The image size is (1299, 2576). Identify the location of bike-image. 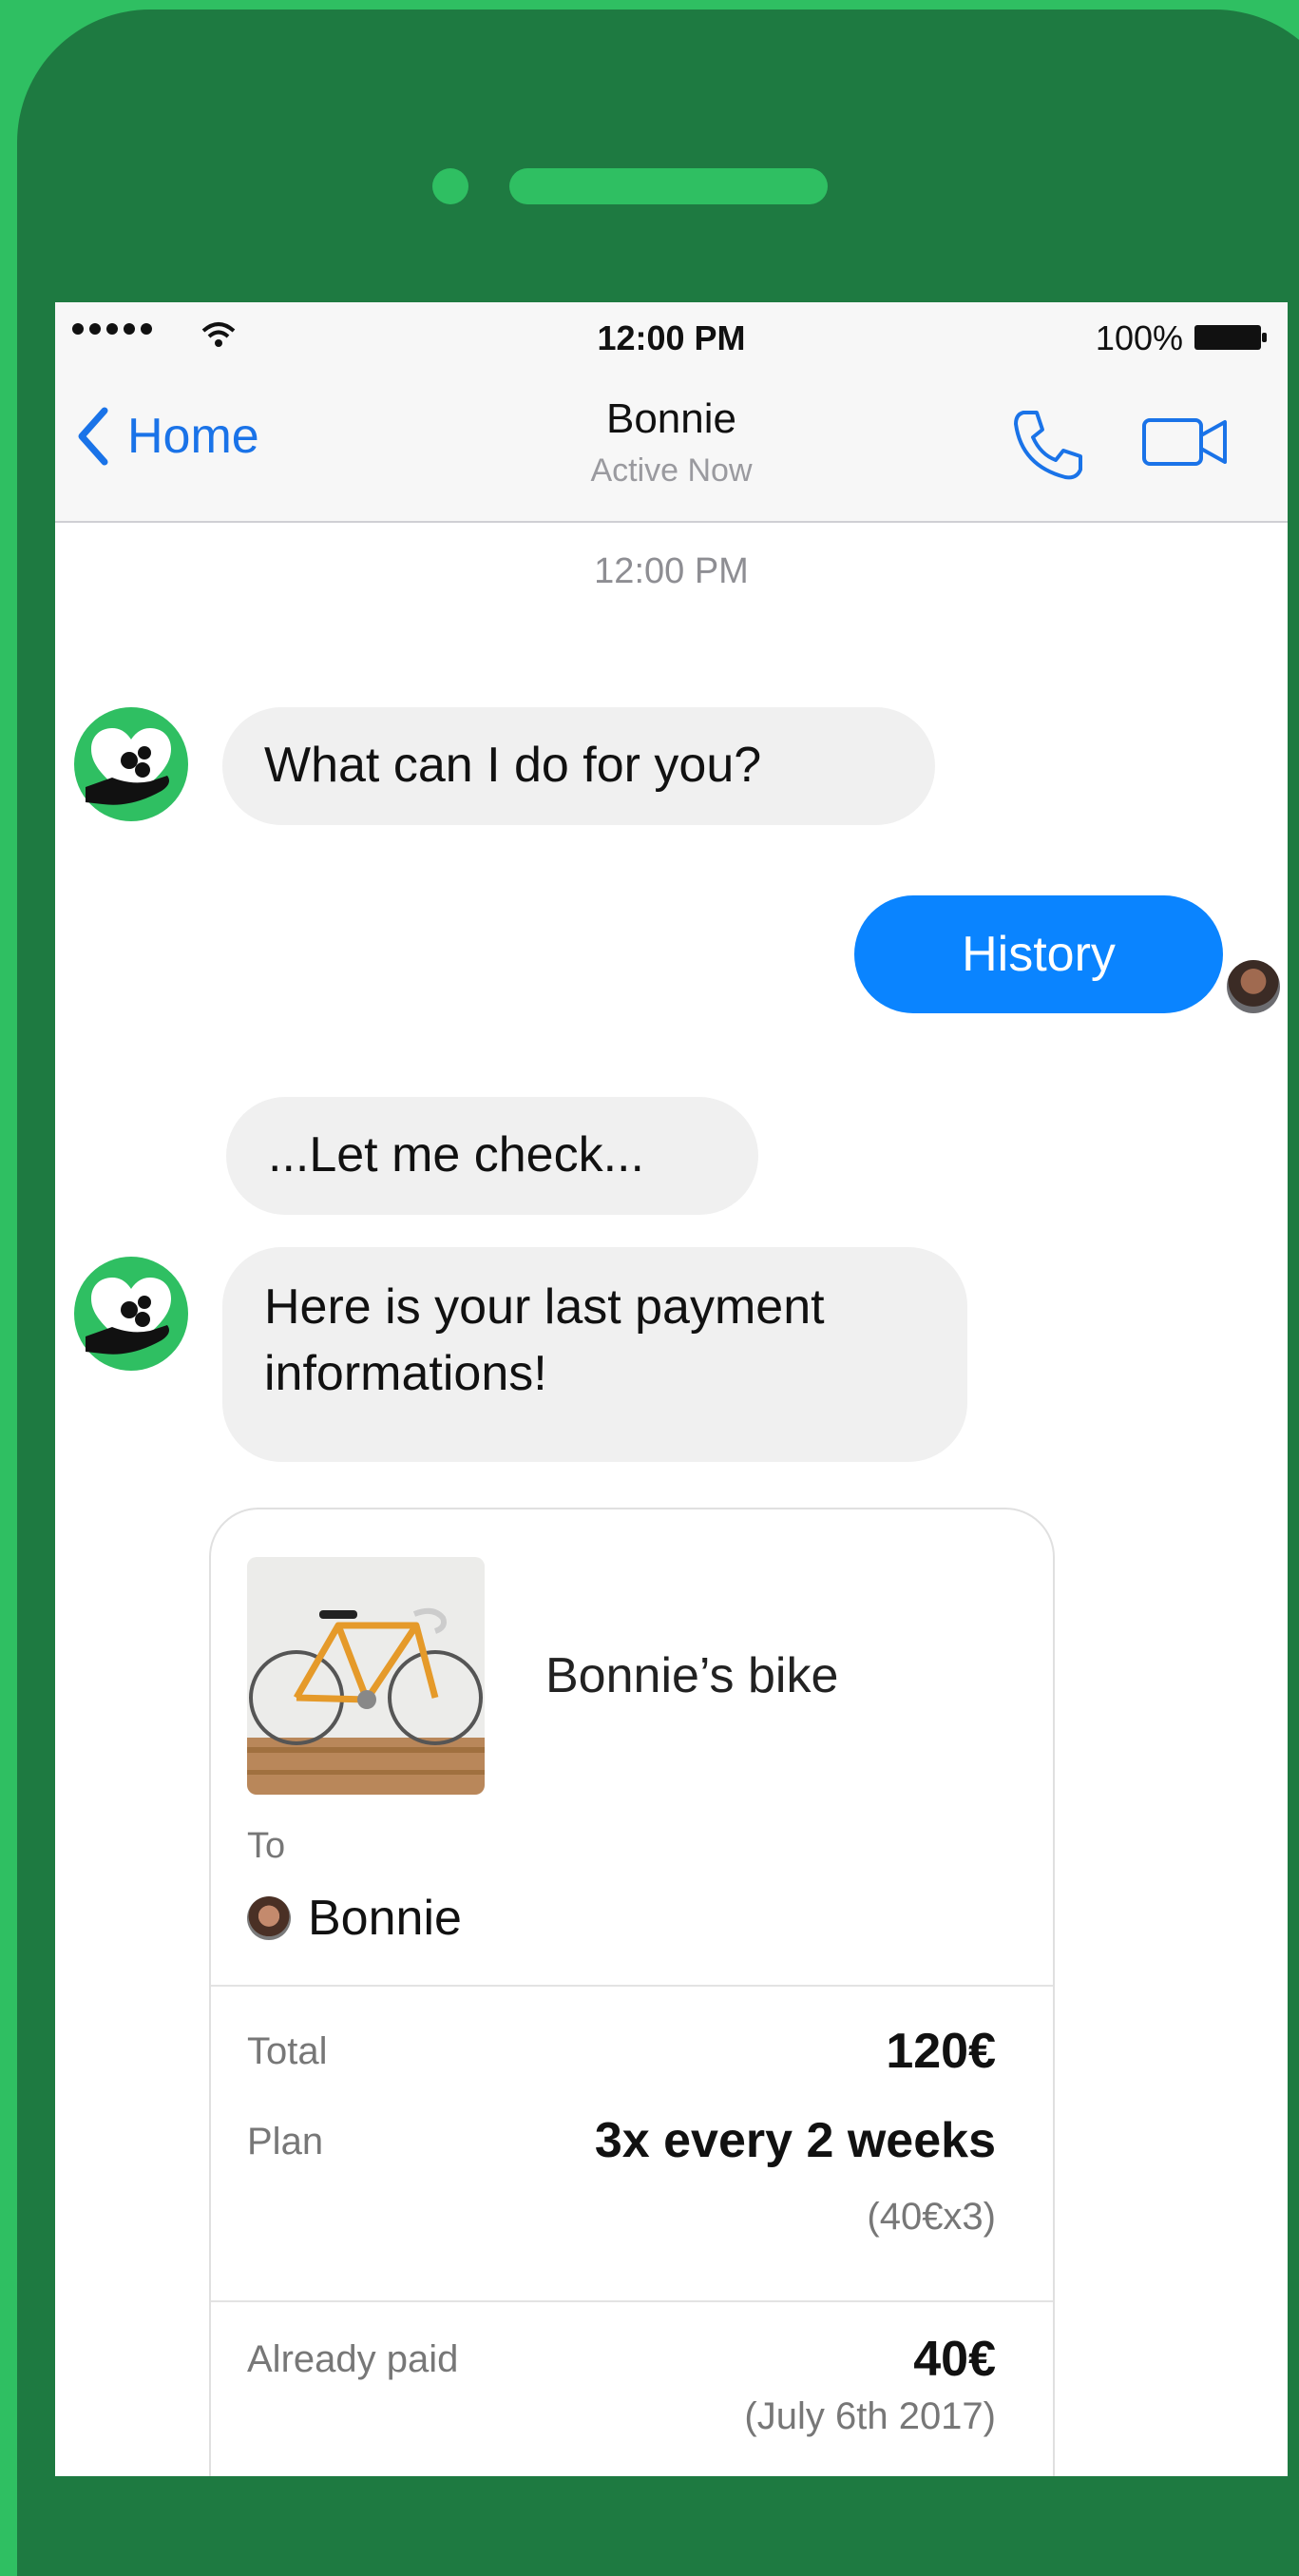
(366, 1676).